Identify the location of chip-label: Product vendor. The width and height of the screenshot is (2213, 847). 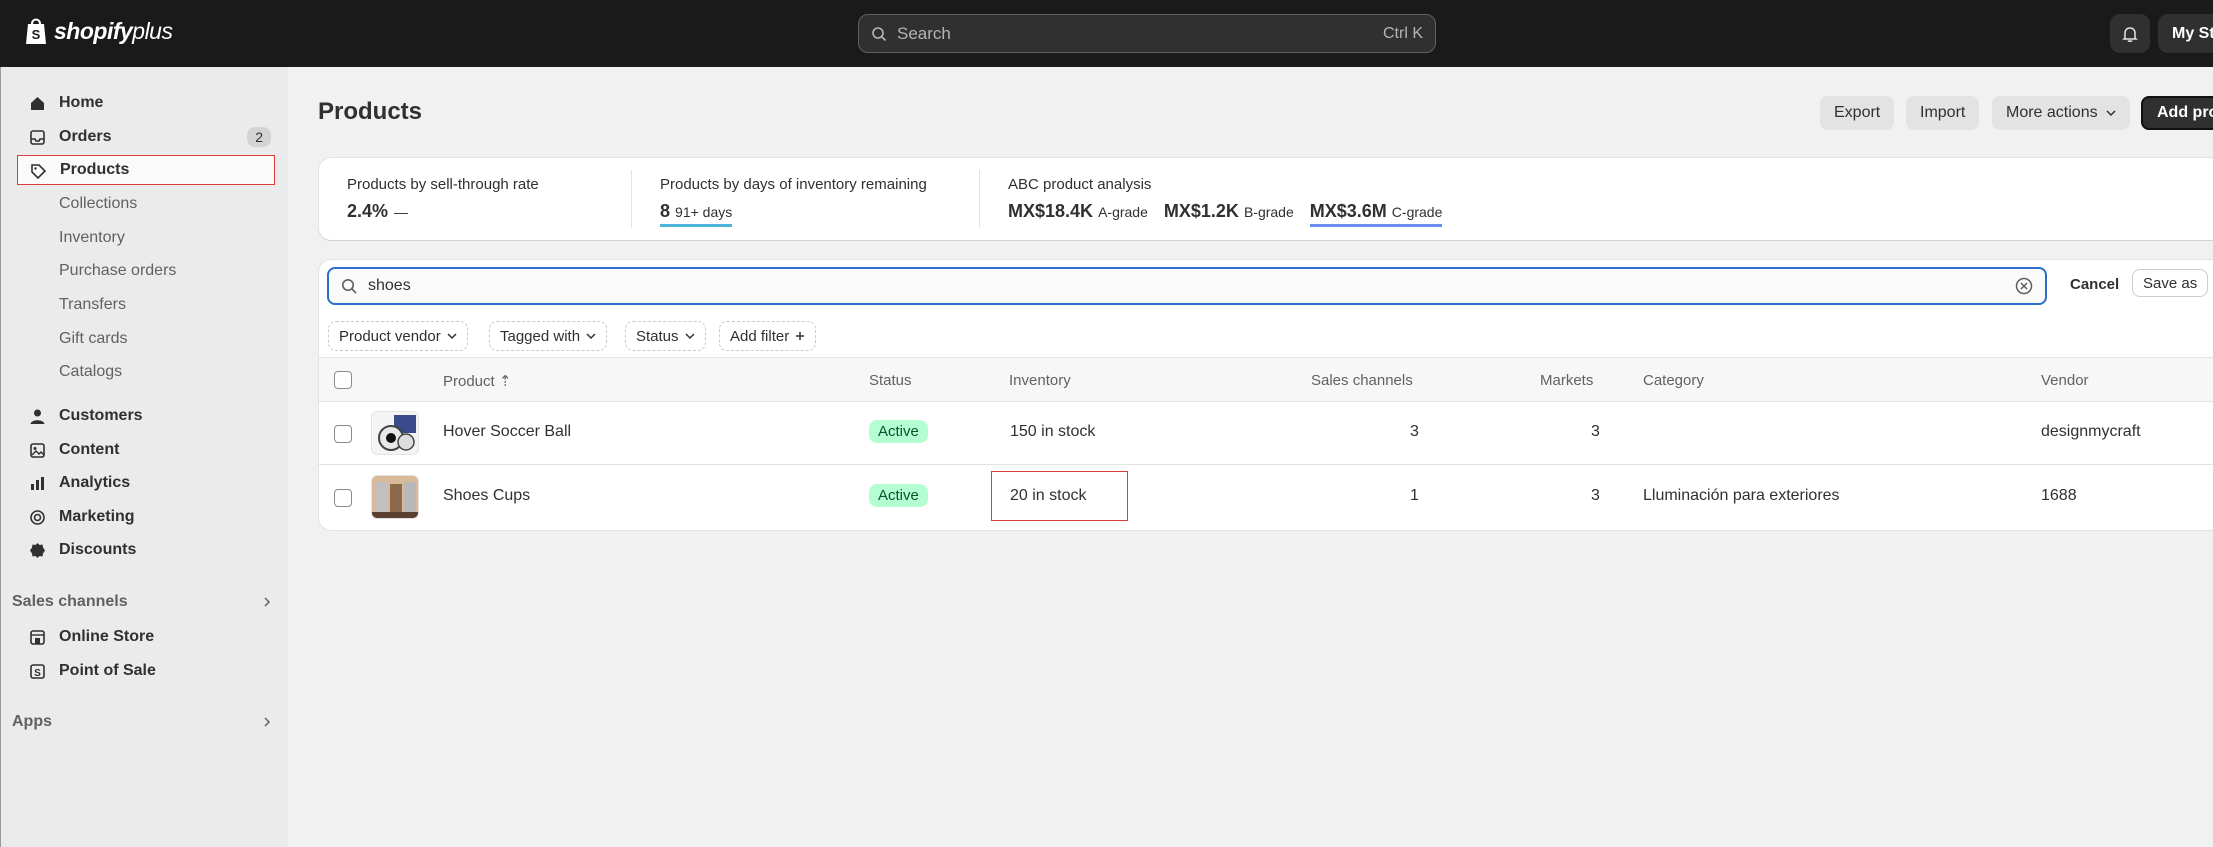
(390, 336).